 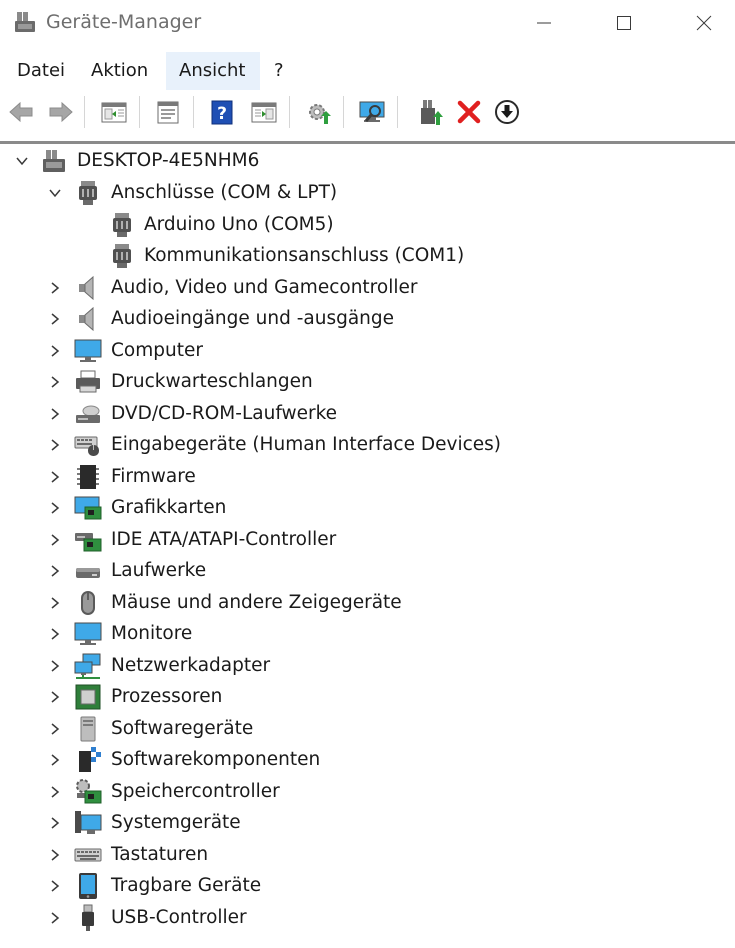 What do you see at coordinates (124, 22) in the screenshot?
I see `window-title: Geräte-Manager` at bounding box center [124, 22].